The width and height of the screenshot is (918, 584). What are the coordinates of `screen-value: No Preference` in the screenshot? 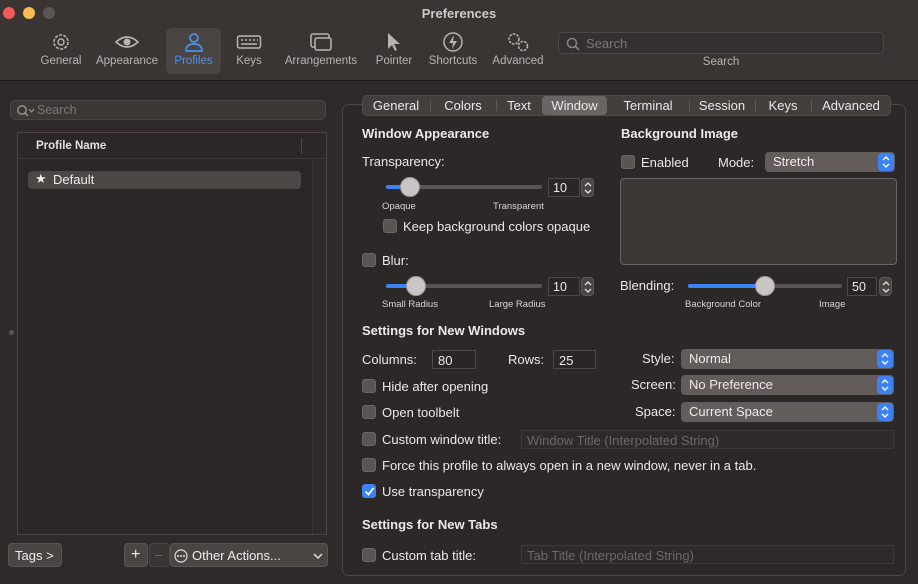 It's located at (731, 384).